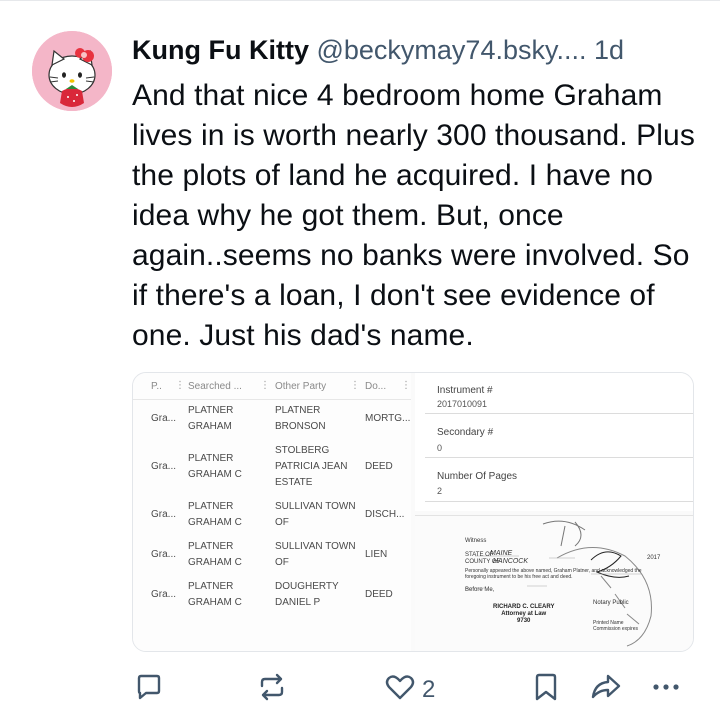 The width and height of the screenshot is (720, 728). Describe the element at coordinates (480, 590) in the screenshot. I see `before-me-label: Before Me,` at that location.